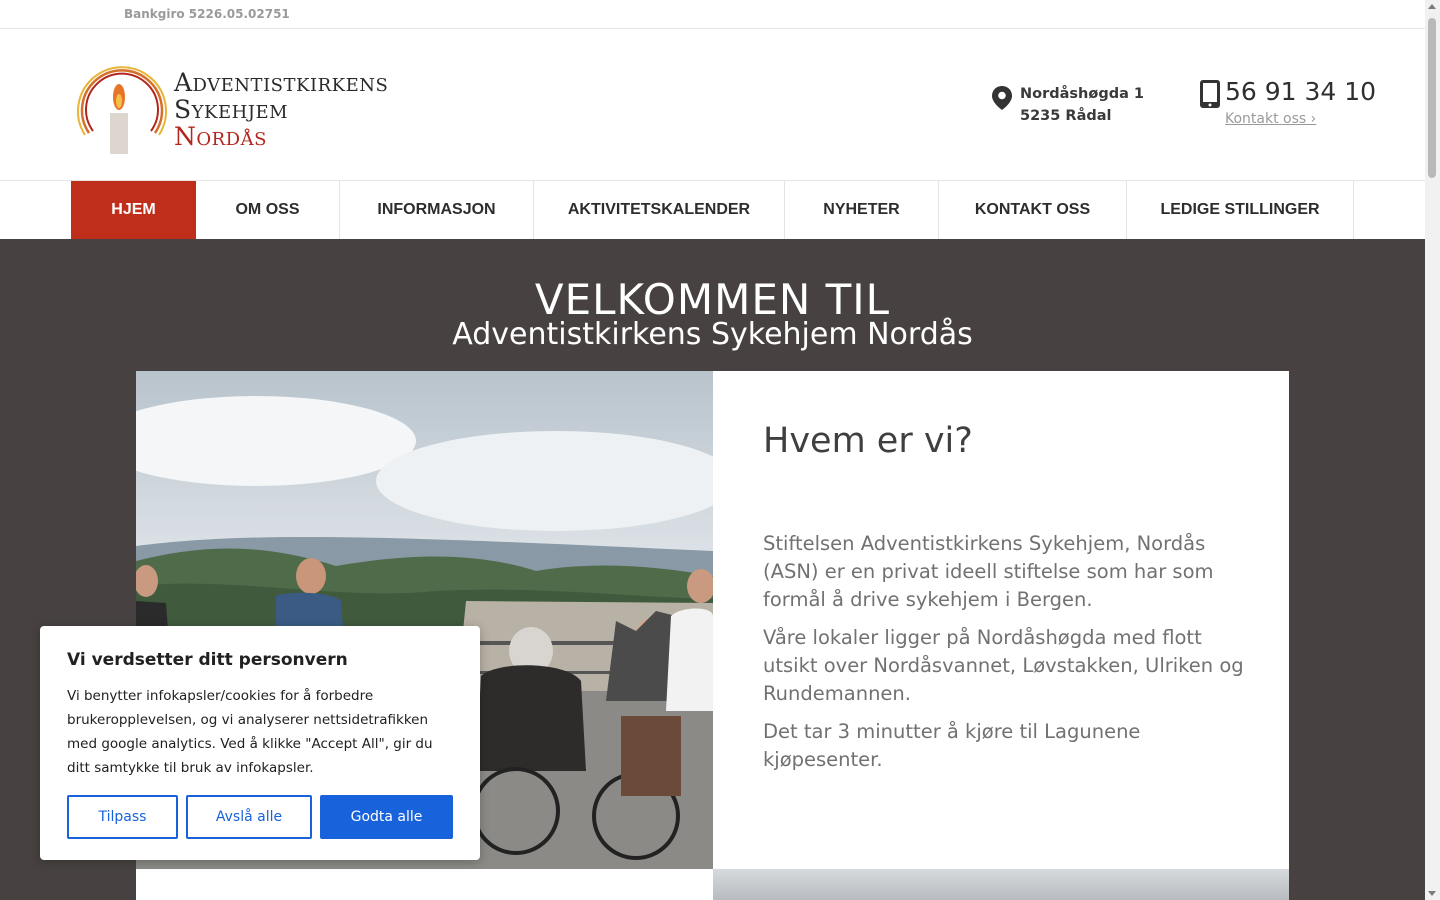 The height and width of the screenshot is (900, 1440). What do you see at coordinates (133, 210) in the screenshot?
I see `nav-item-hjem: HJEM` at bounding box center [133, 210].